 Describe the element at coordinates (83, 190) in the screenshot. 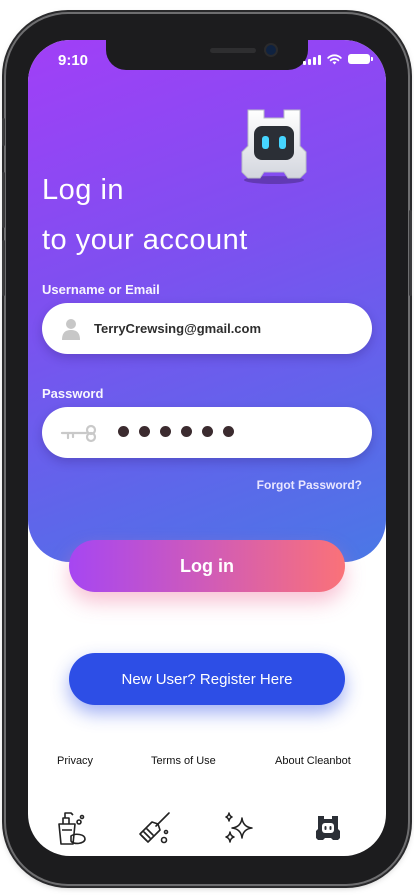

I see `page-title-line1: Log in` at that location.